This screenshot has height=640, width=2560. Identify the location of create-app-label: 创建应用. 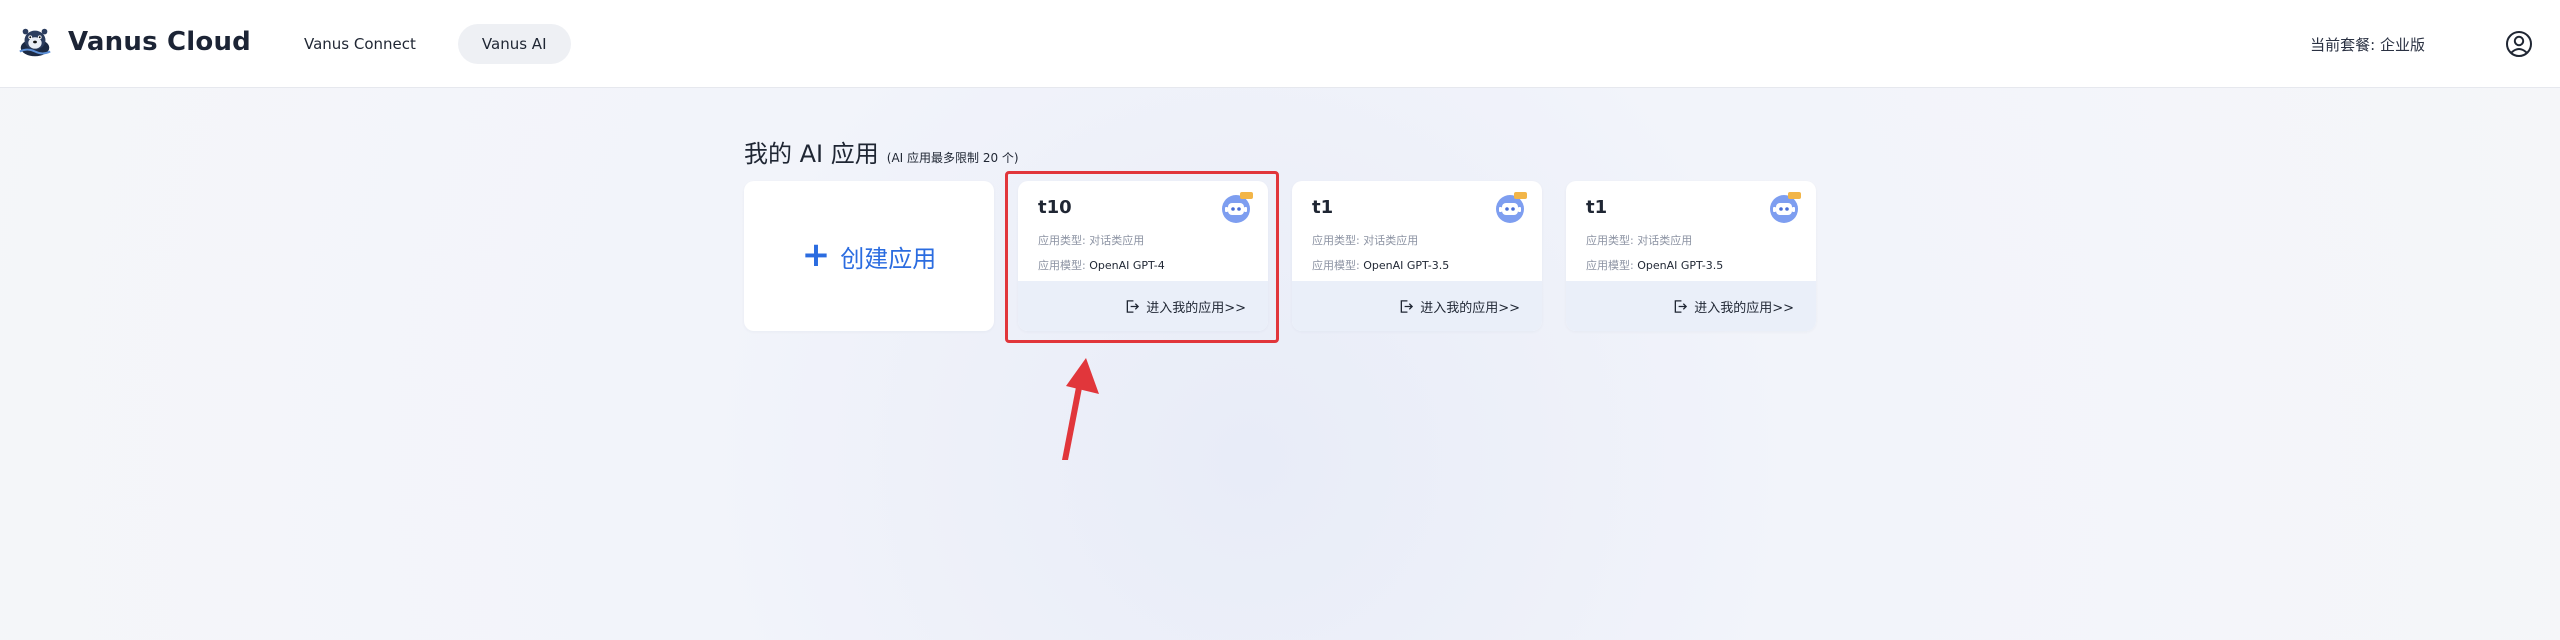
(888, 258).